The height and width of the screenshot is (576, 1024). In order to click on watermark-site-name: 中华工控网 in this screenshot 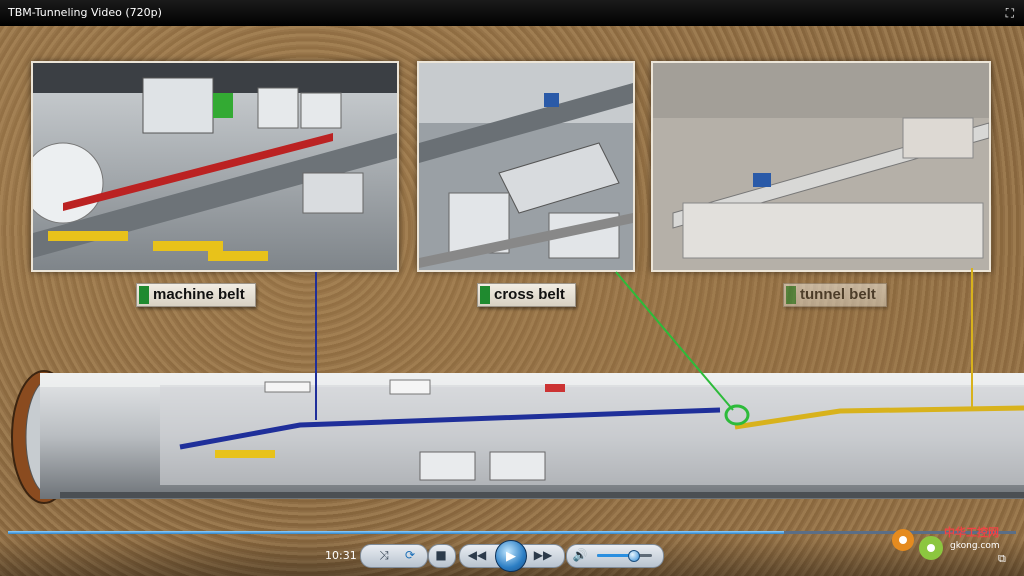, I will do `click(971, 533)`.